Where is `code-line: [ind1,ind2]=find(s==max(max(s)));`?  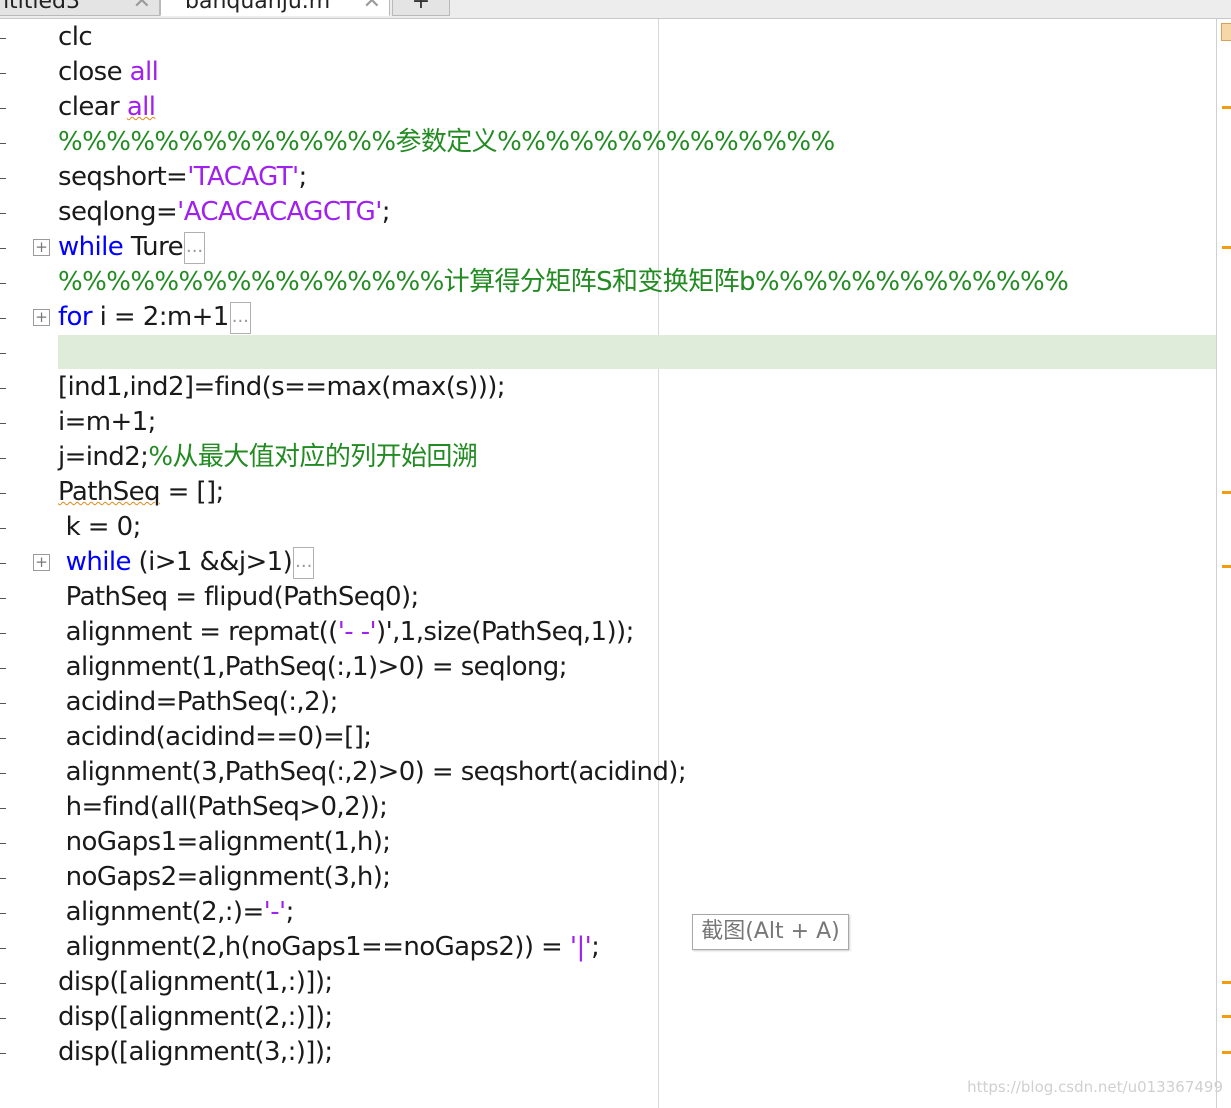
code-line: [ind1,ind2]=find(s==max(max(s))); is located at coordinates (282, 387).